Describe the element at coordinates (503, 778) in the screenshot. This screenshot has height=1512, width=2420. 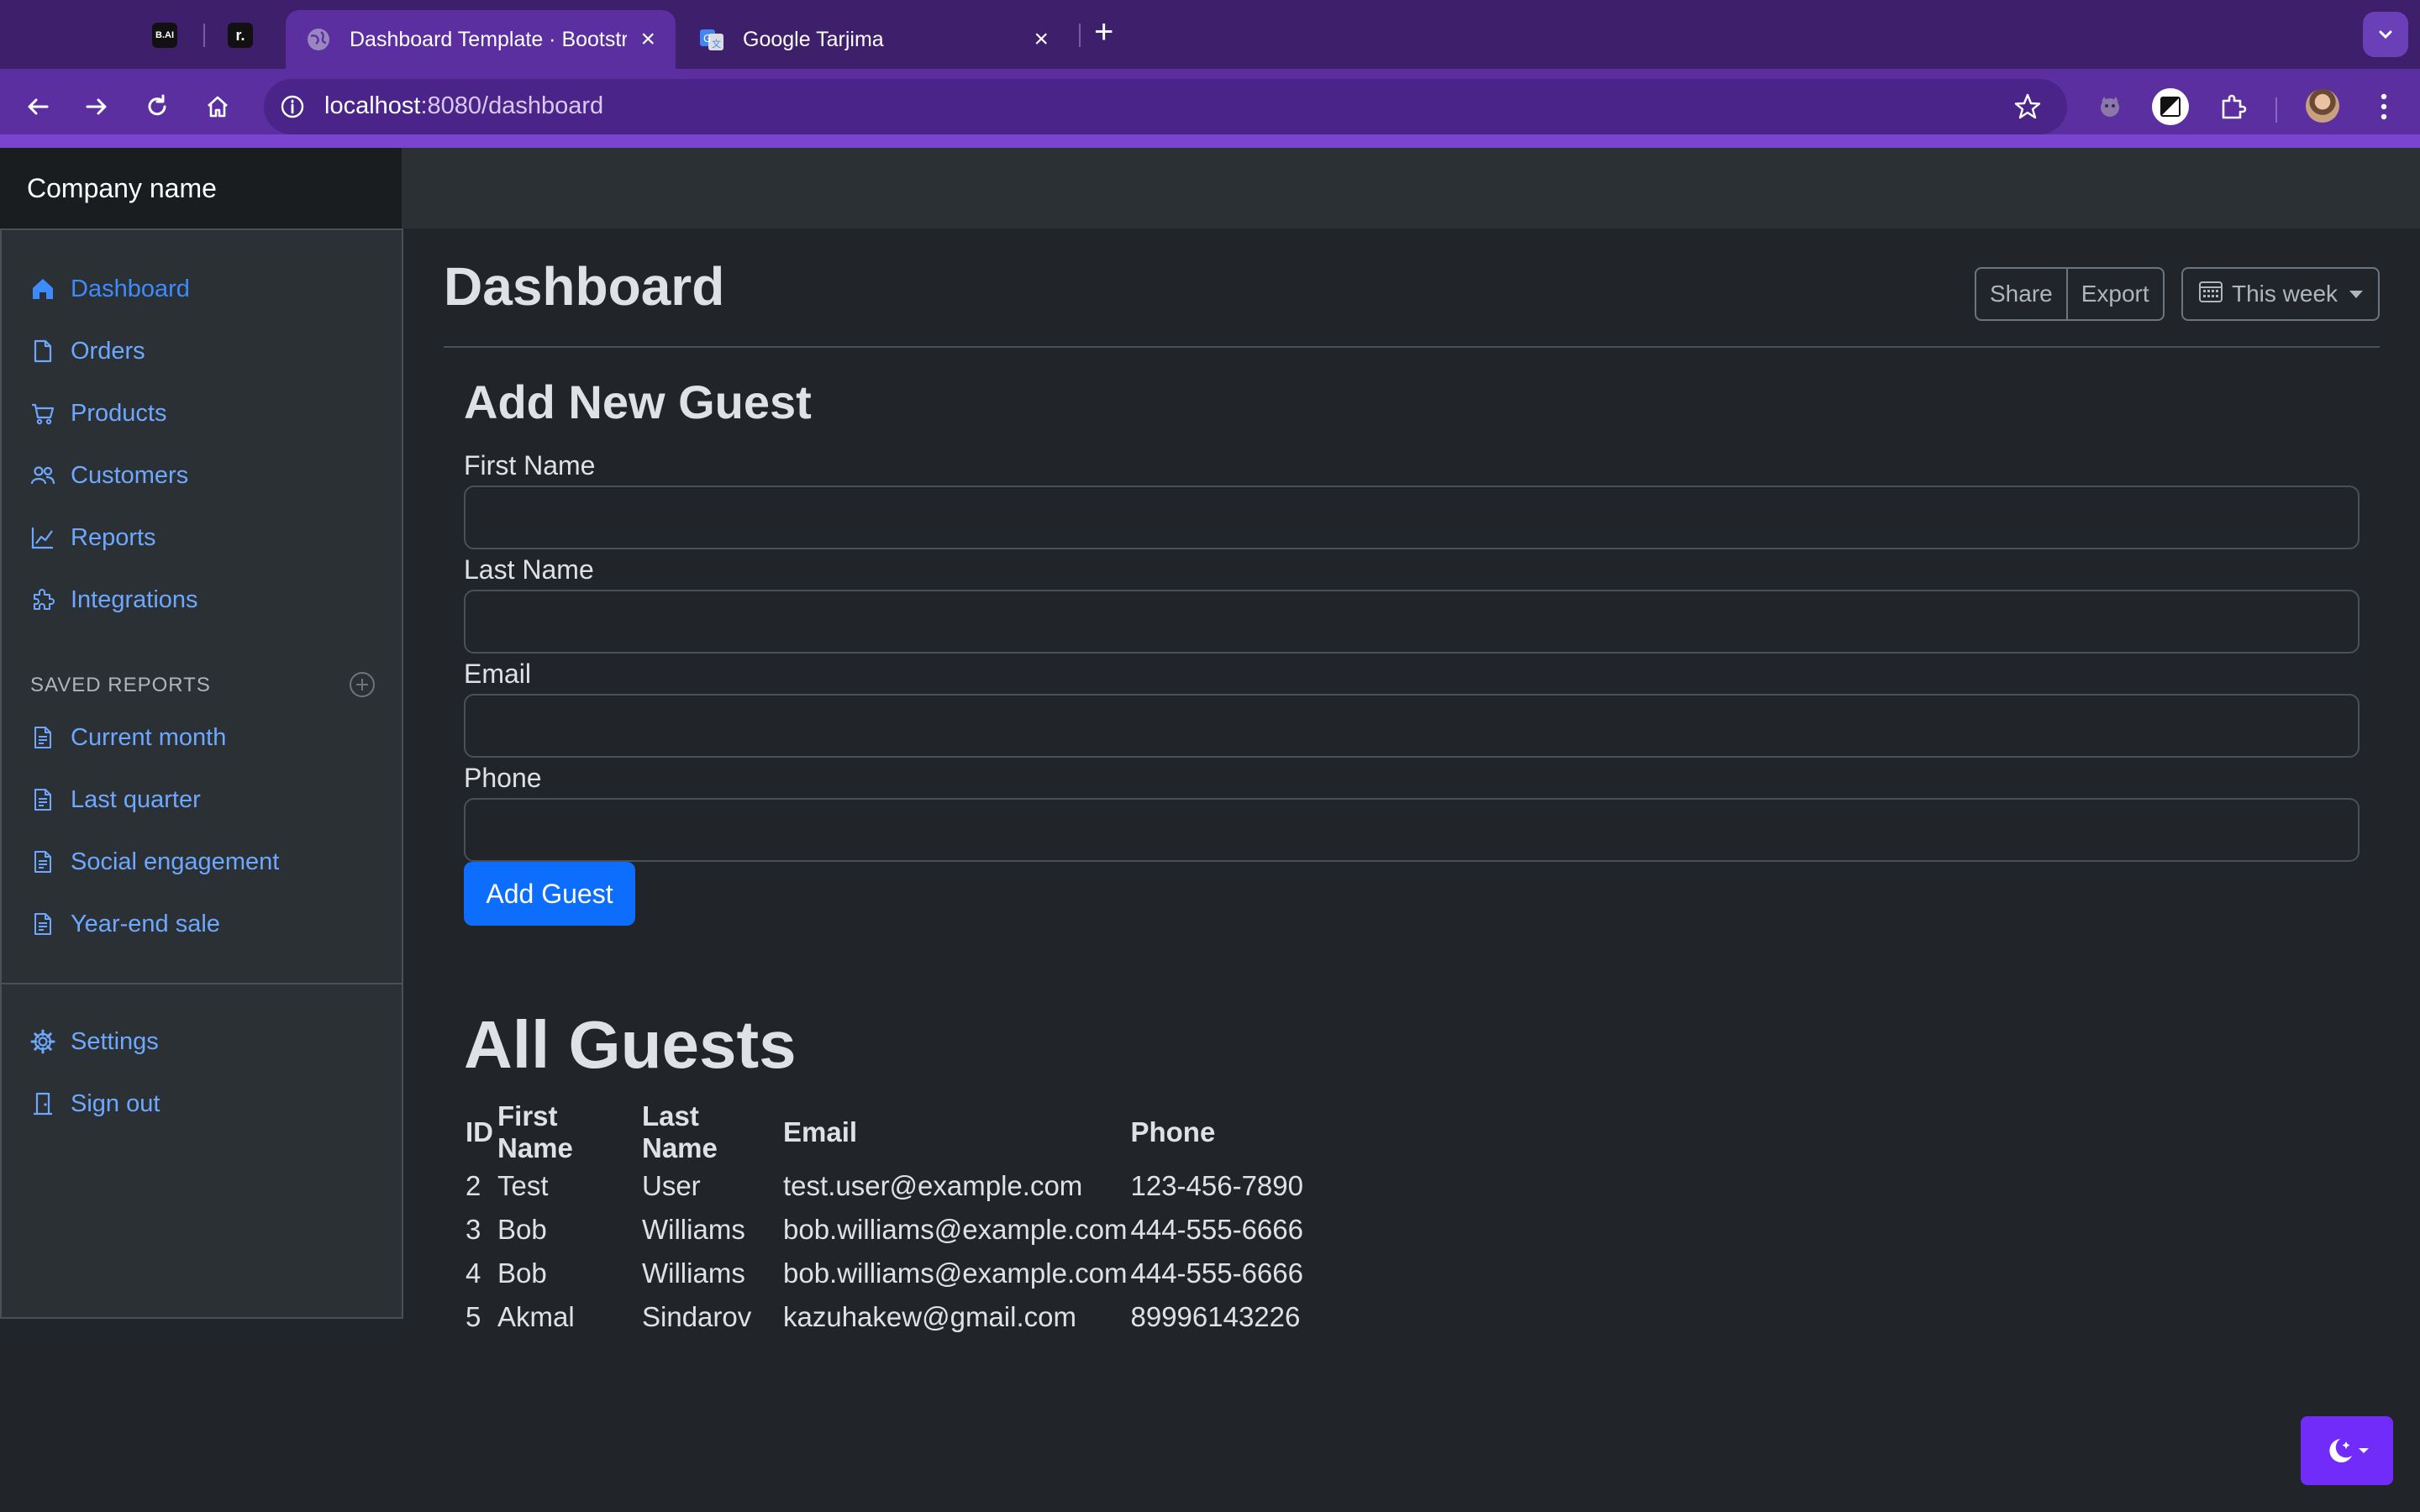
I see `phone-label: Phone` at that location.